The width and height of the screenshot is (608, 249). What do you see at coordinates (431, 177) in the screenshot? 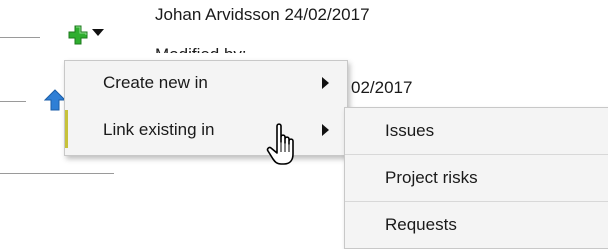
I see `submenu-item-label: Project risks` at bounding box center [431, 177].